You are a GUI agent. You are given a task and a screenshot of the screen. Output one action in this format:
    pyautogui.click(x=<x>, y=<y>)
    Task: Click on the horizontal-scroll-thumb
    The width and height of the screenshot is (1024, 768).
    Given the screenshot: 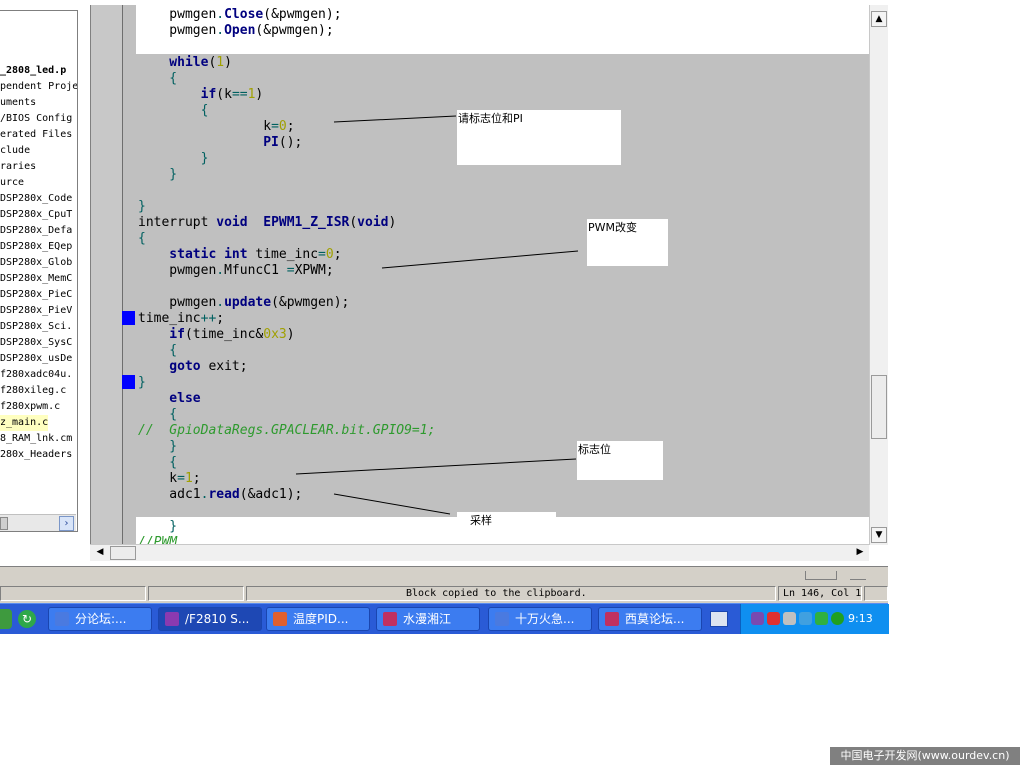 What is the action you would take?
    pyautogui.click(x=123, y=553)
    